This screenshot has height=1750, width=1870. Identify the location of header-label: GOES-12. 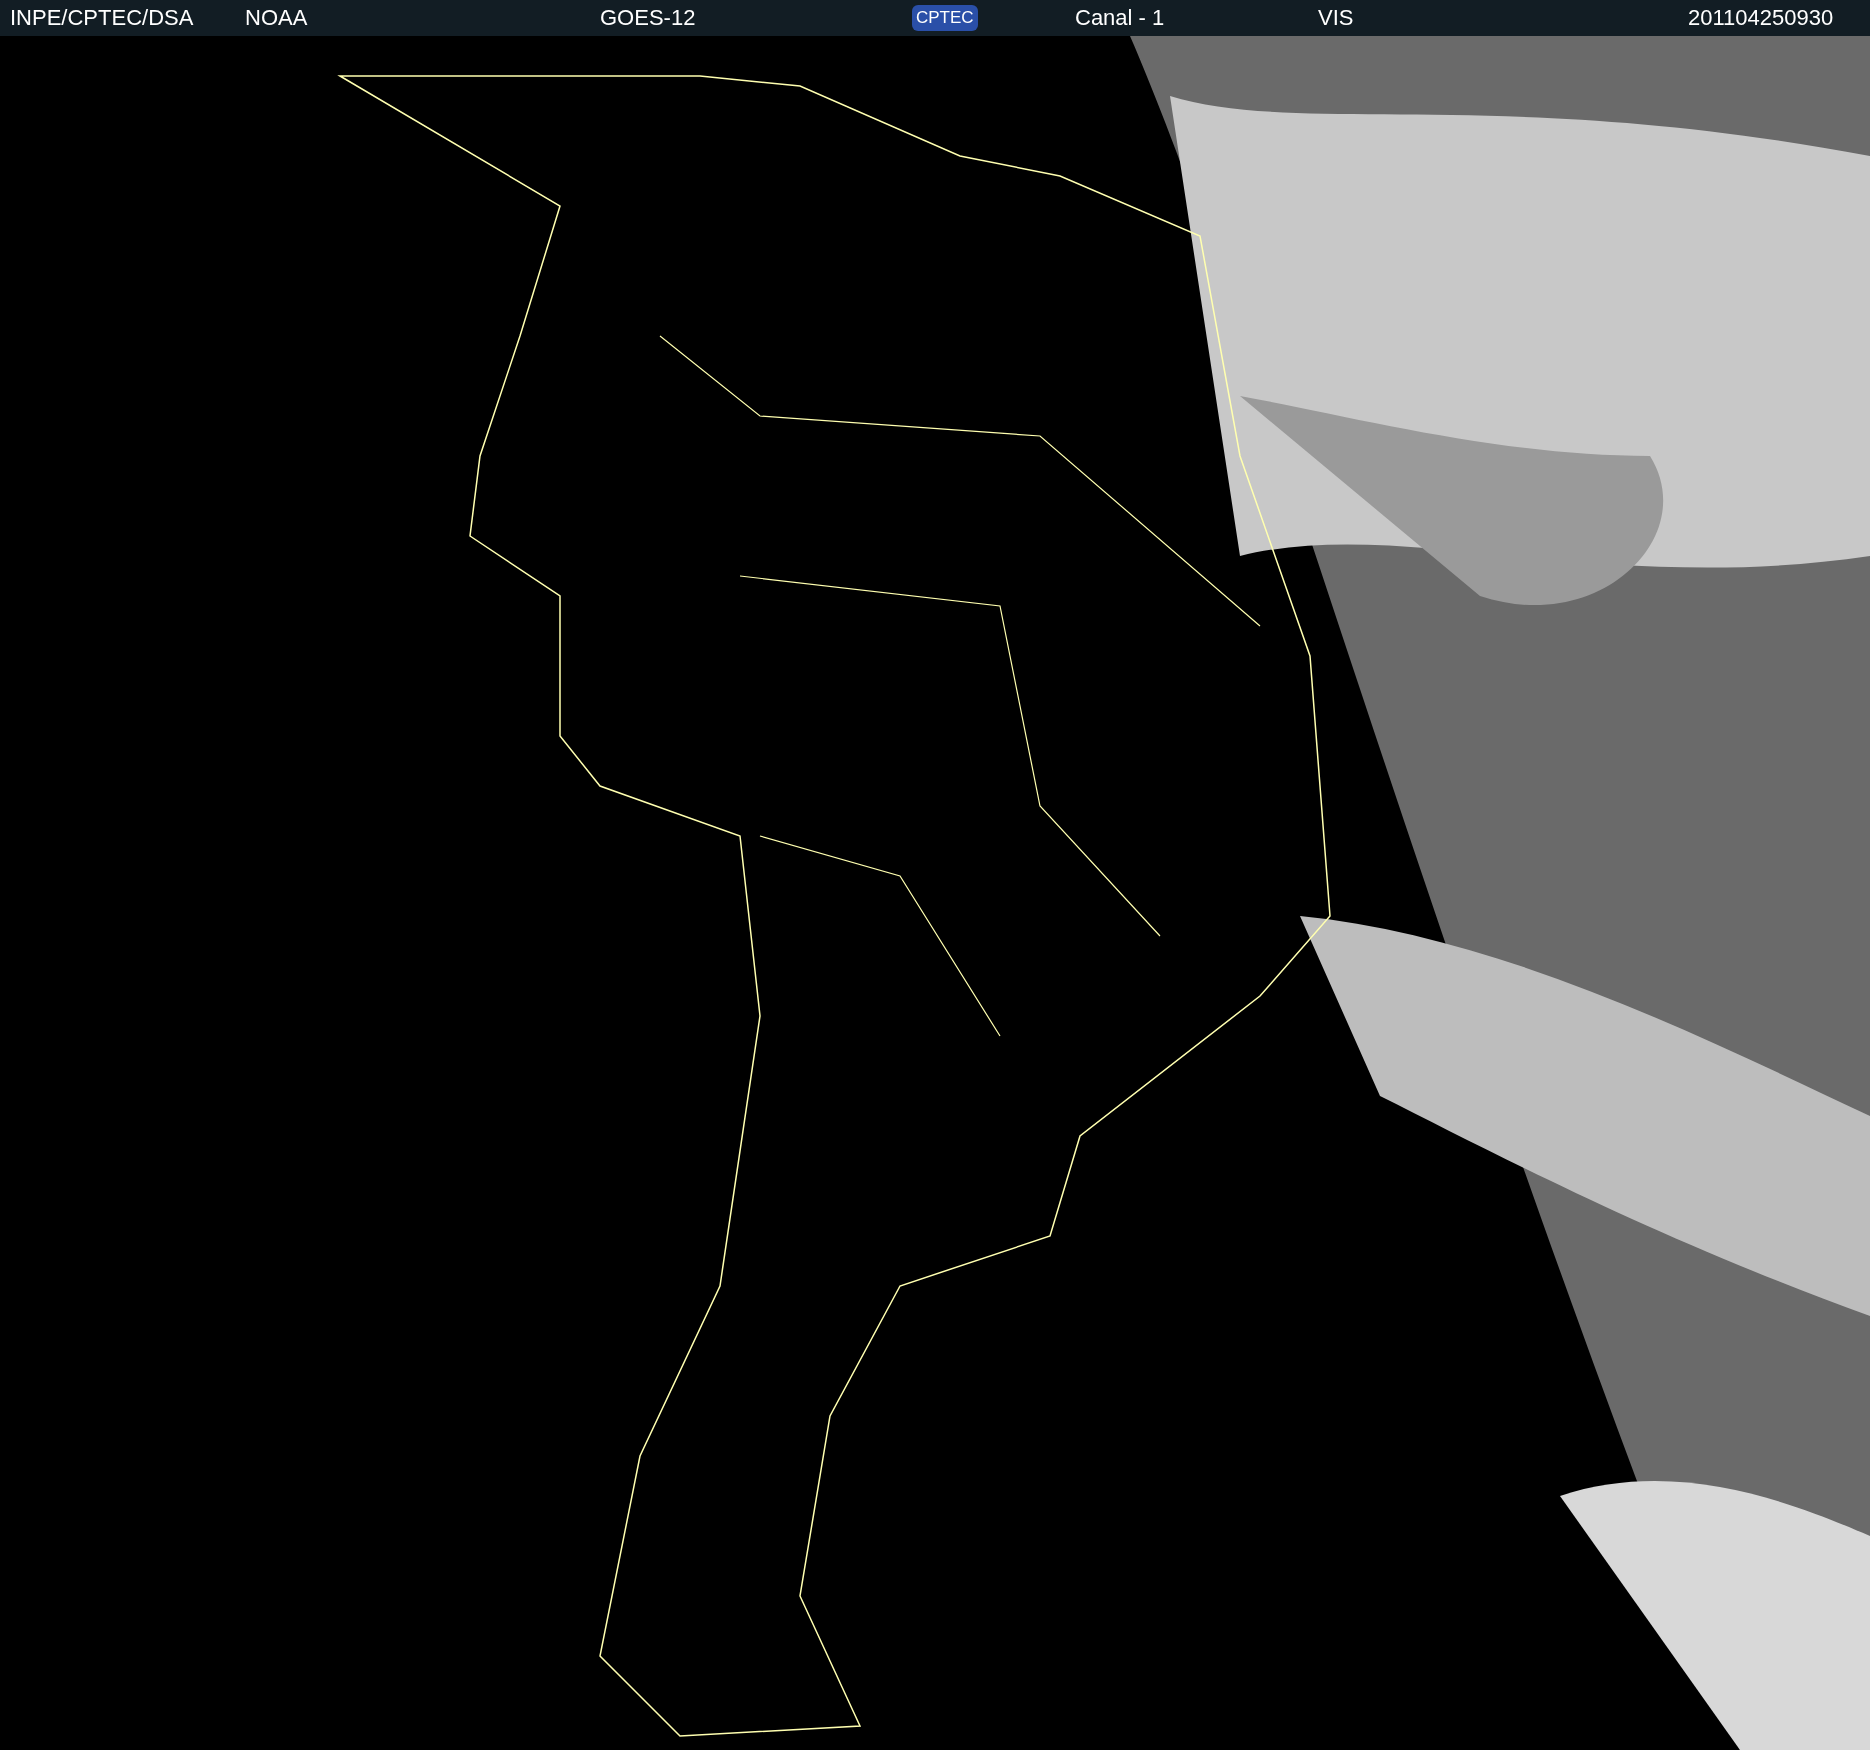
(648, 18).